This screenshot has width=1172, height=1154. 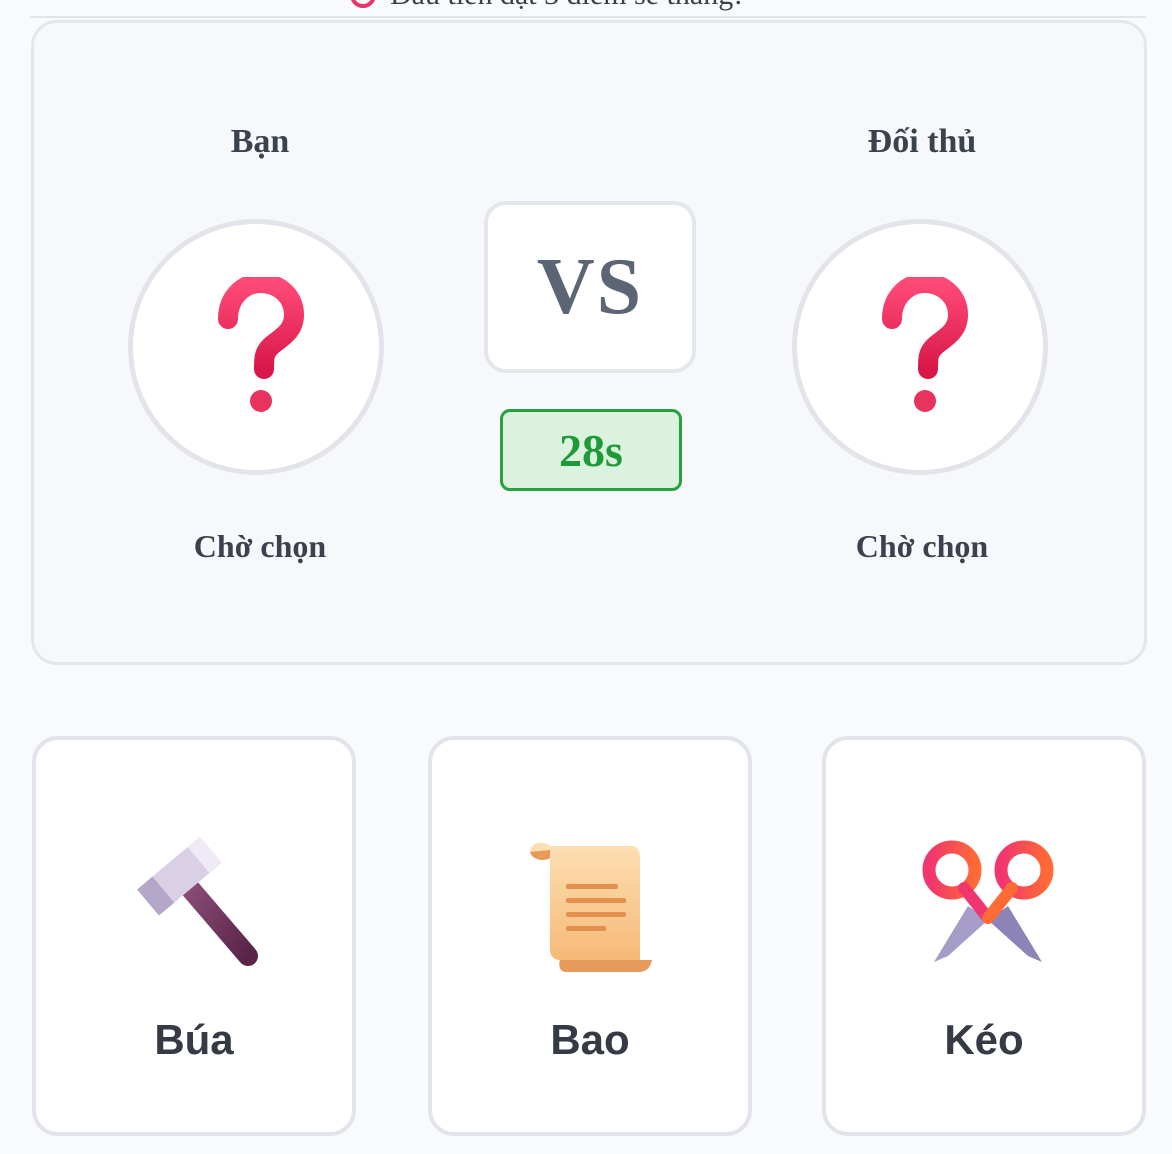 I want to click on choice-scissors-button: Kéo, so click(x=984, y=936).